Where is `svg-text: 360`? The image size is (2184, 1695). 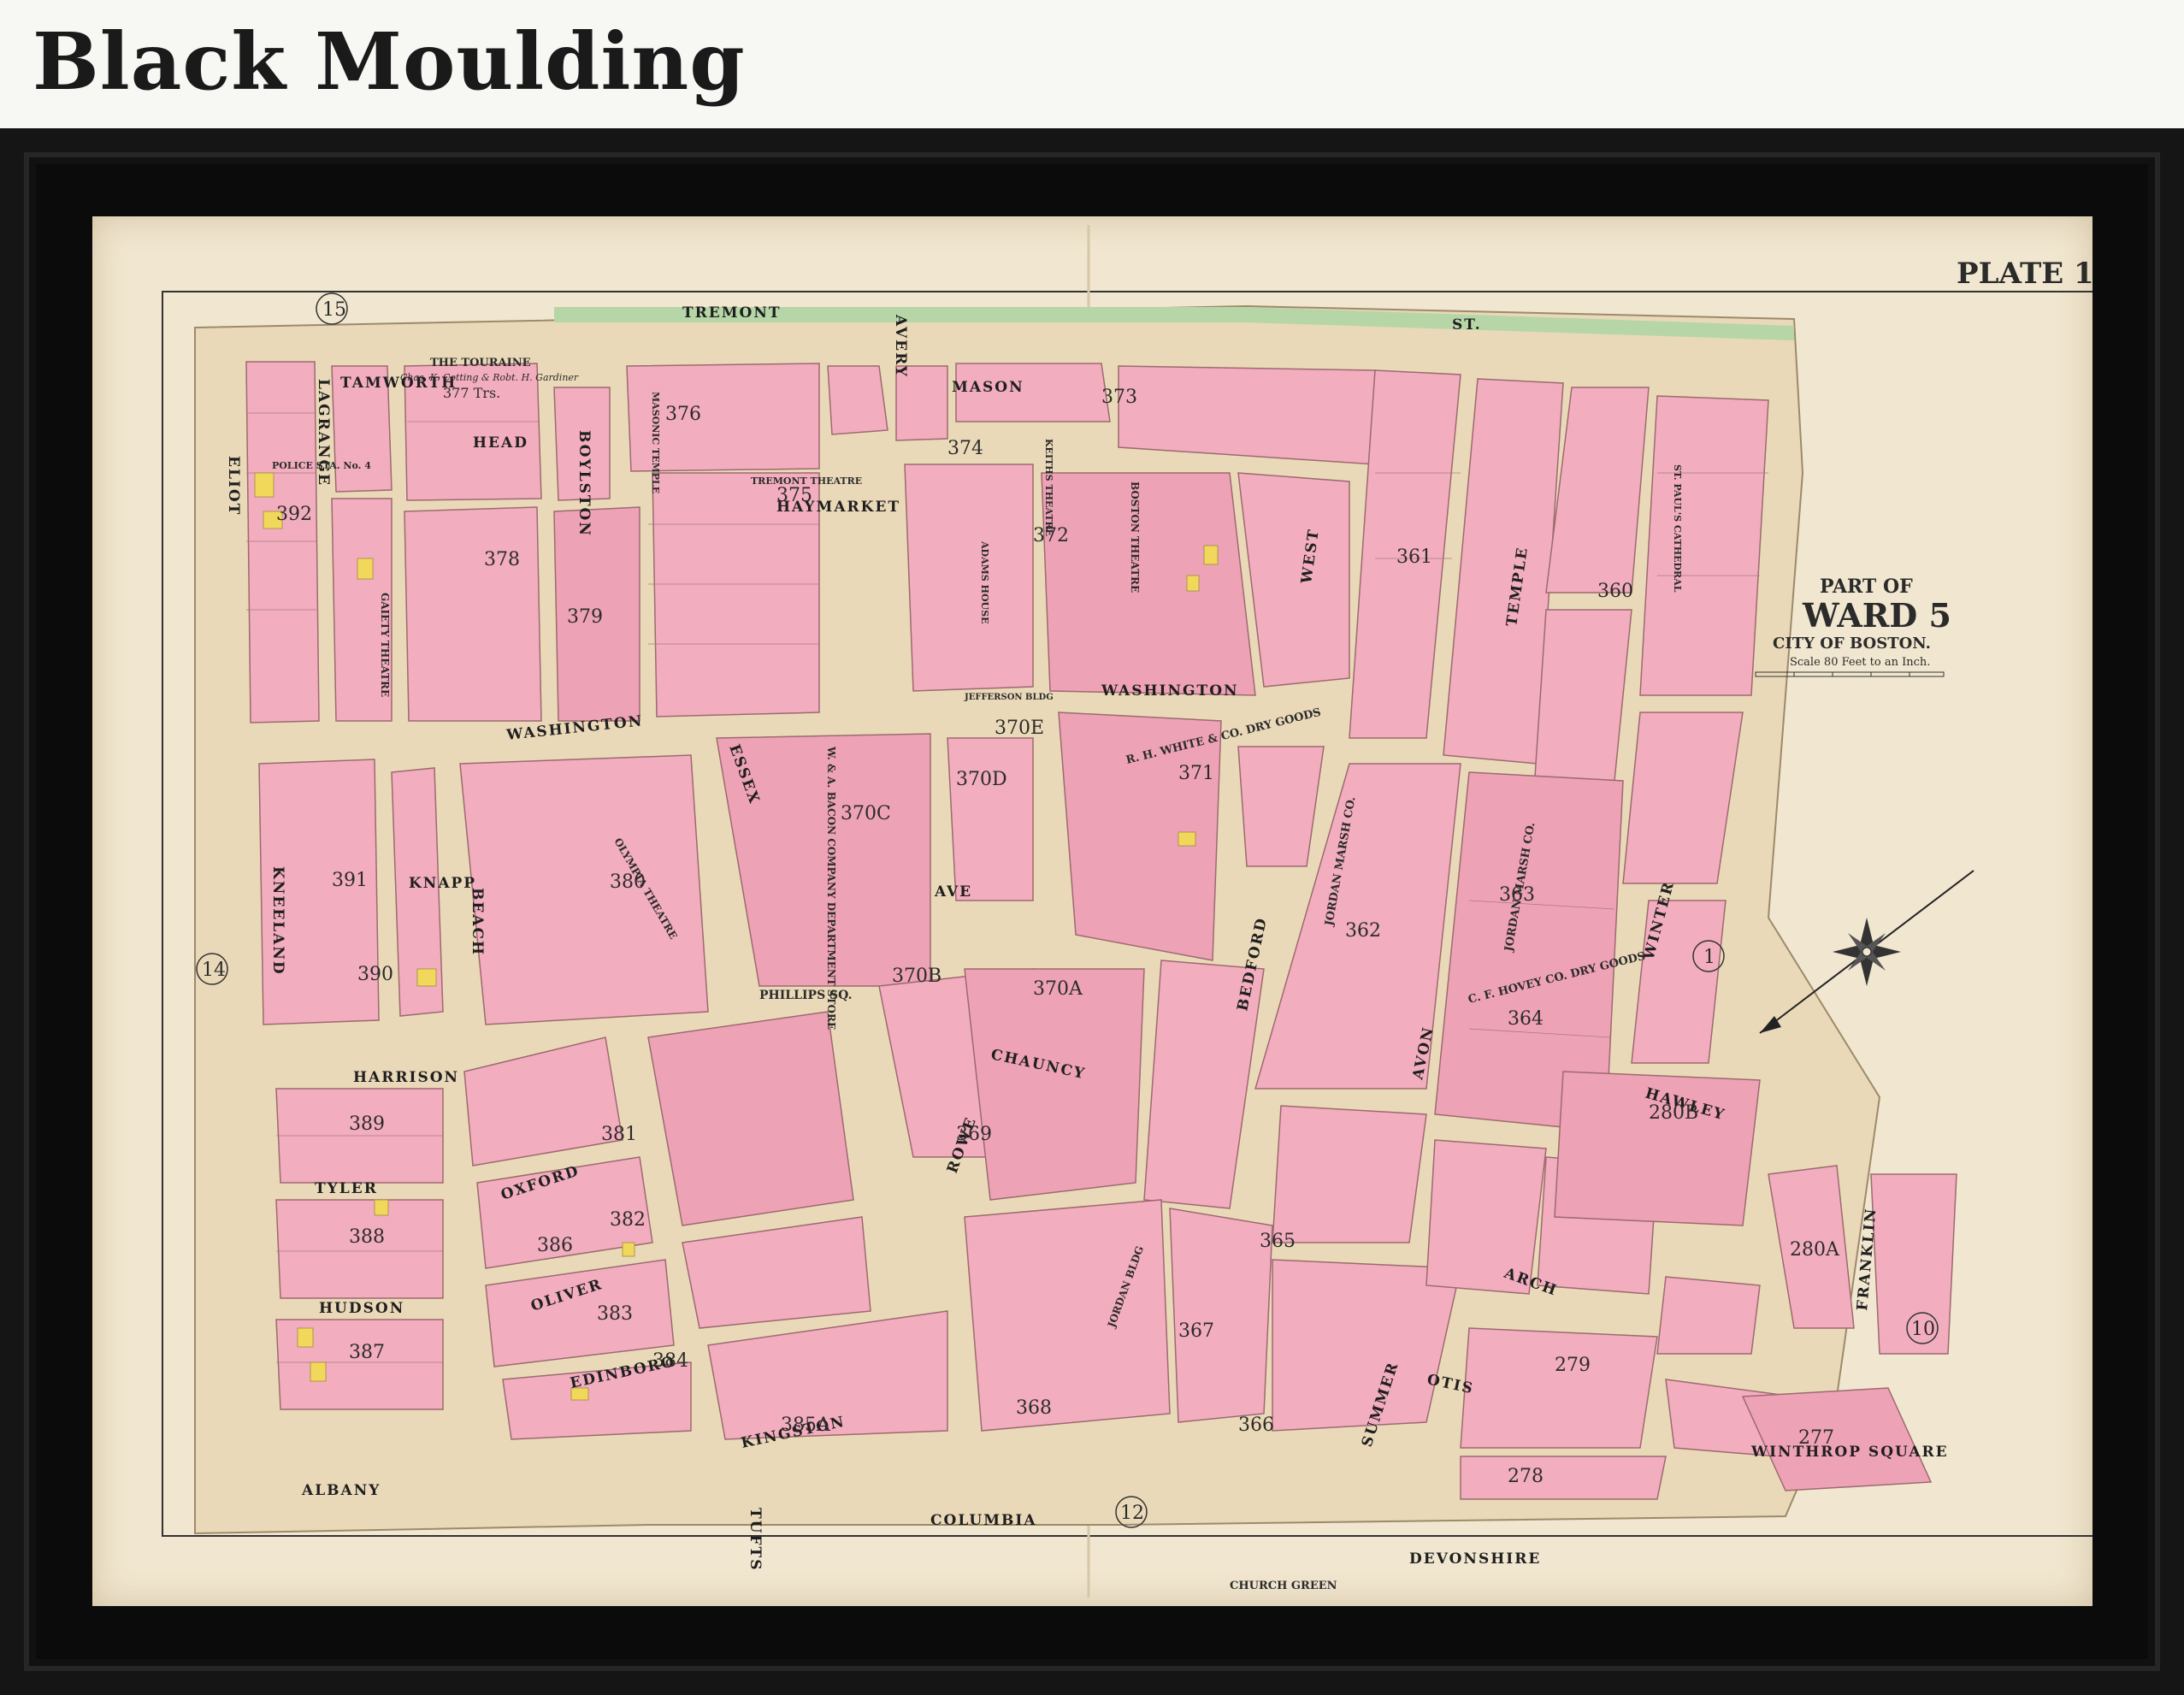 svg-text: 360 is located at coordinates (1615, 591).